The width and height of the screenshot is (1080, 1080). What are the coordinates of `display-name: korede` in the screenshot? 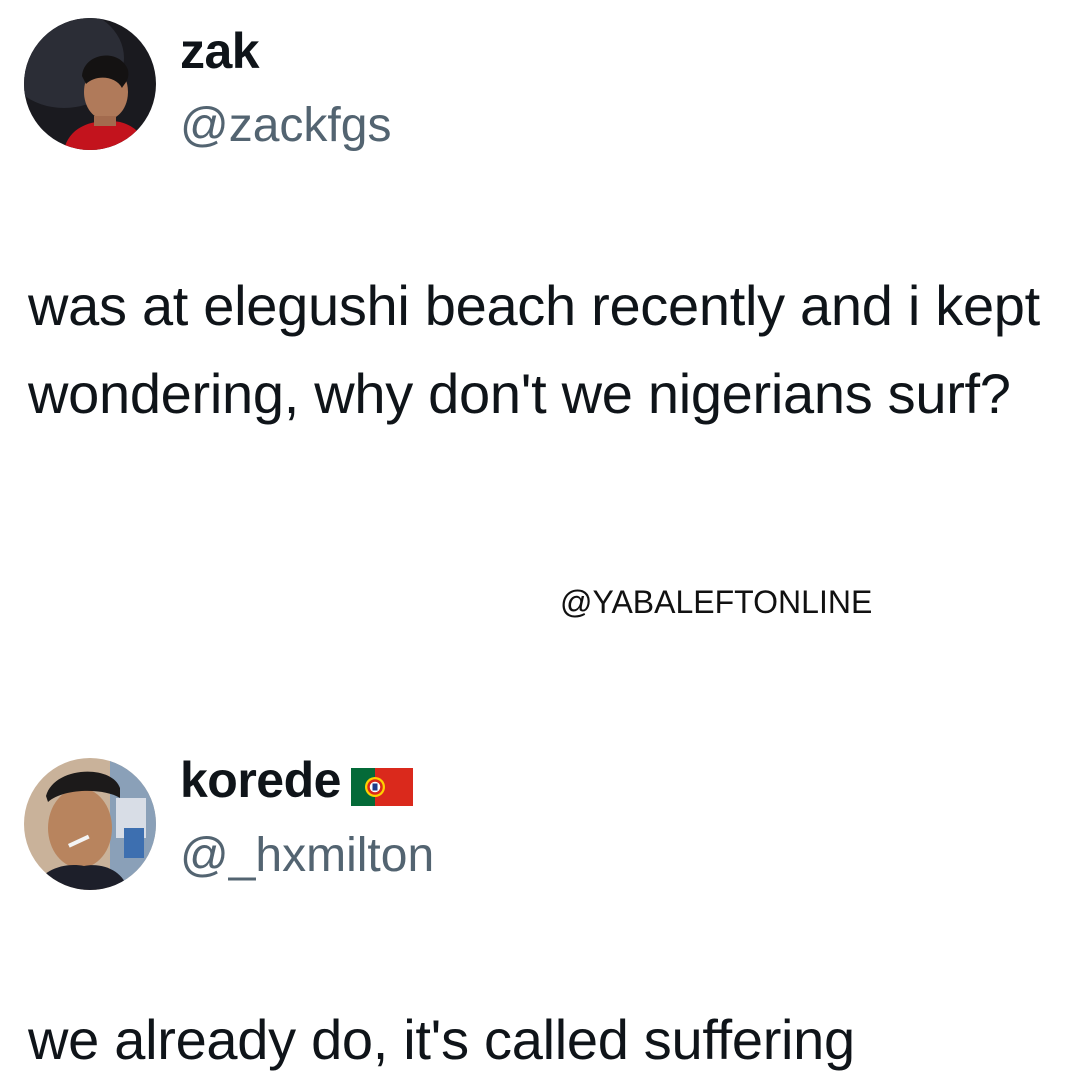 It's located at (296, 780).